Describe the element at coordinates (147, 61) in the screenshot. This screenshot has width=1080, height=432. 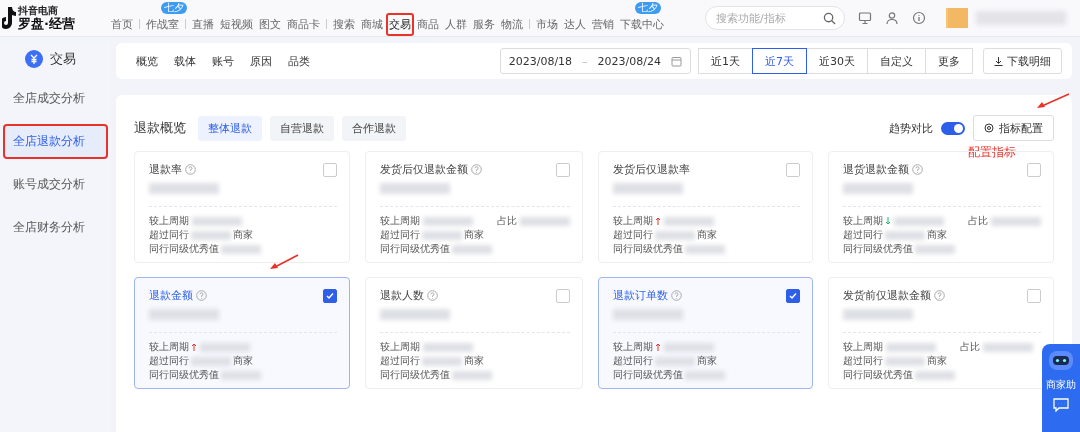
I see `filter-tab: 概览` at that location.